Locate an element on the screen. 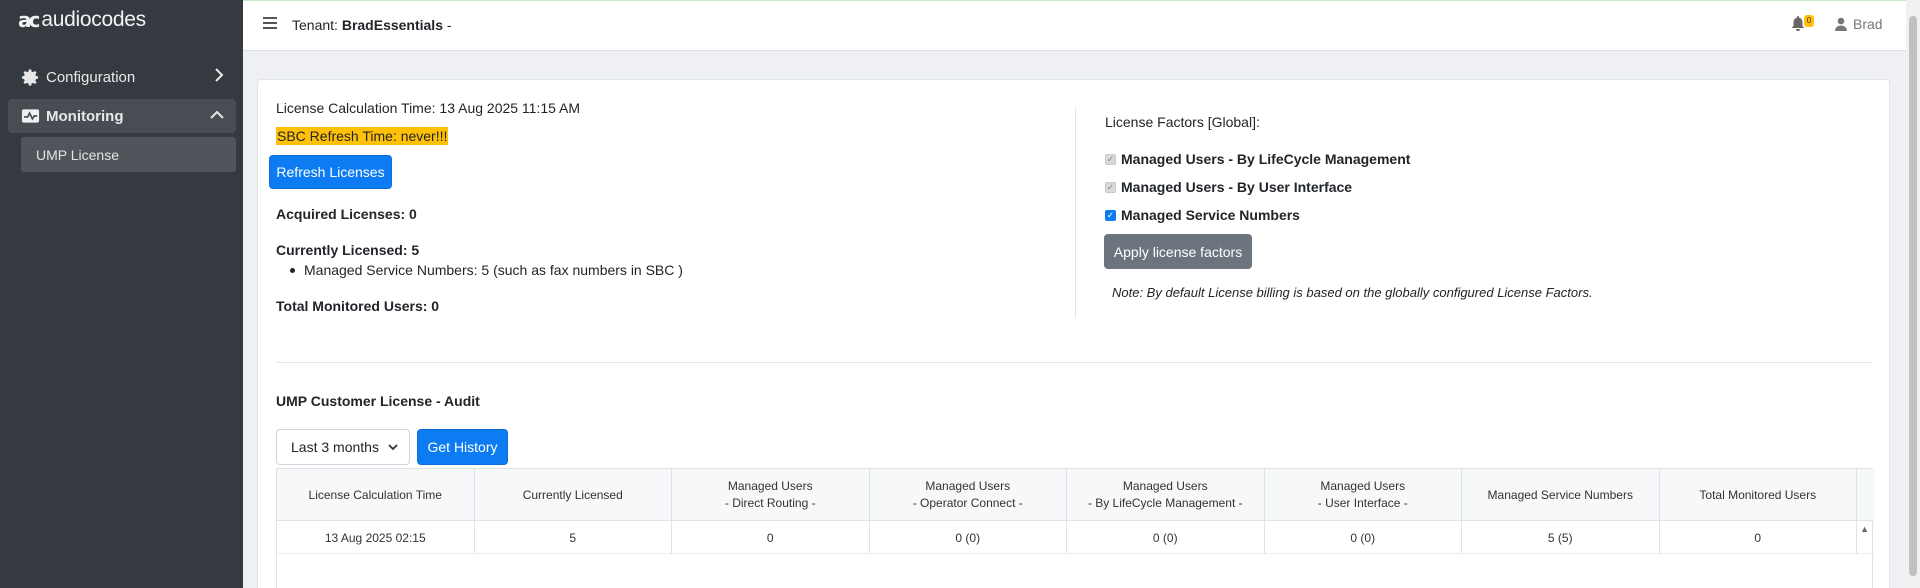 This screenshot has width=1920, height=588. audiocodes-logo: ac audiocodes is located at coordinates (82, 20).